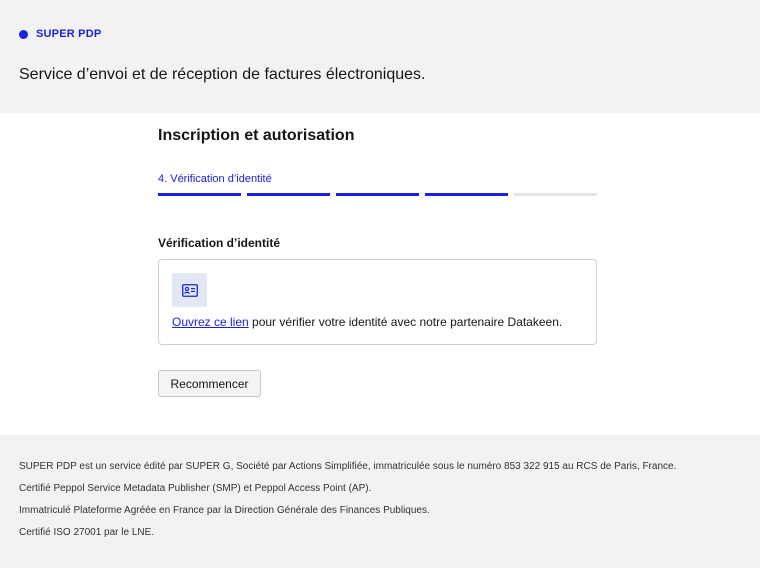  Describe the element at coordinates (210, 322) in the screenshot. I see `verification-link: Ouvrez ce lien` at that location.